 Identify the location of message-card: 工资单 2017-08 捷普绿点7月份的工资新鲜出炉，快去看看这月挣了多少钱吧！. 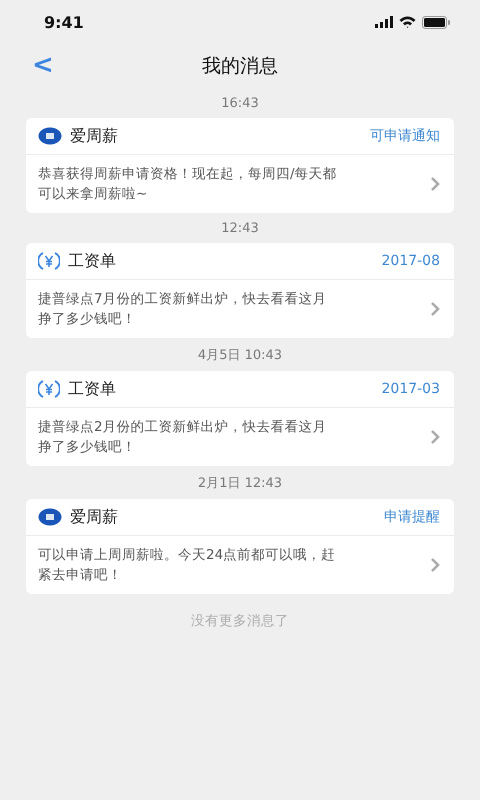
(240, 290).